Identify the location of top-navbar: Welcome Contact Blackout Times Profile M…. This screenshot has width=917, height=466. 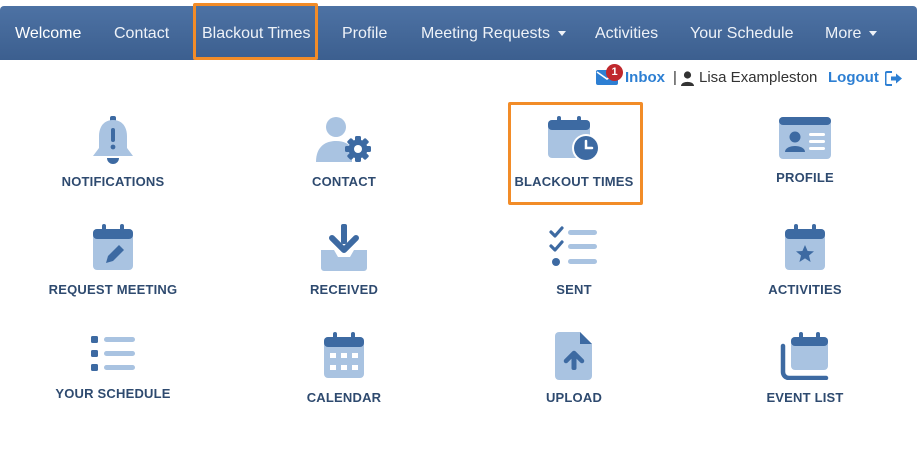
(458, 33).